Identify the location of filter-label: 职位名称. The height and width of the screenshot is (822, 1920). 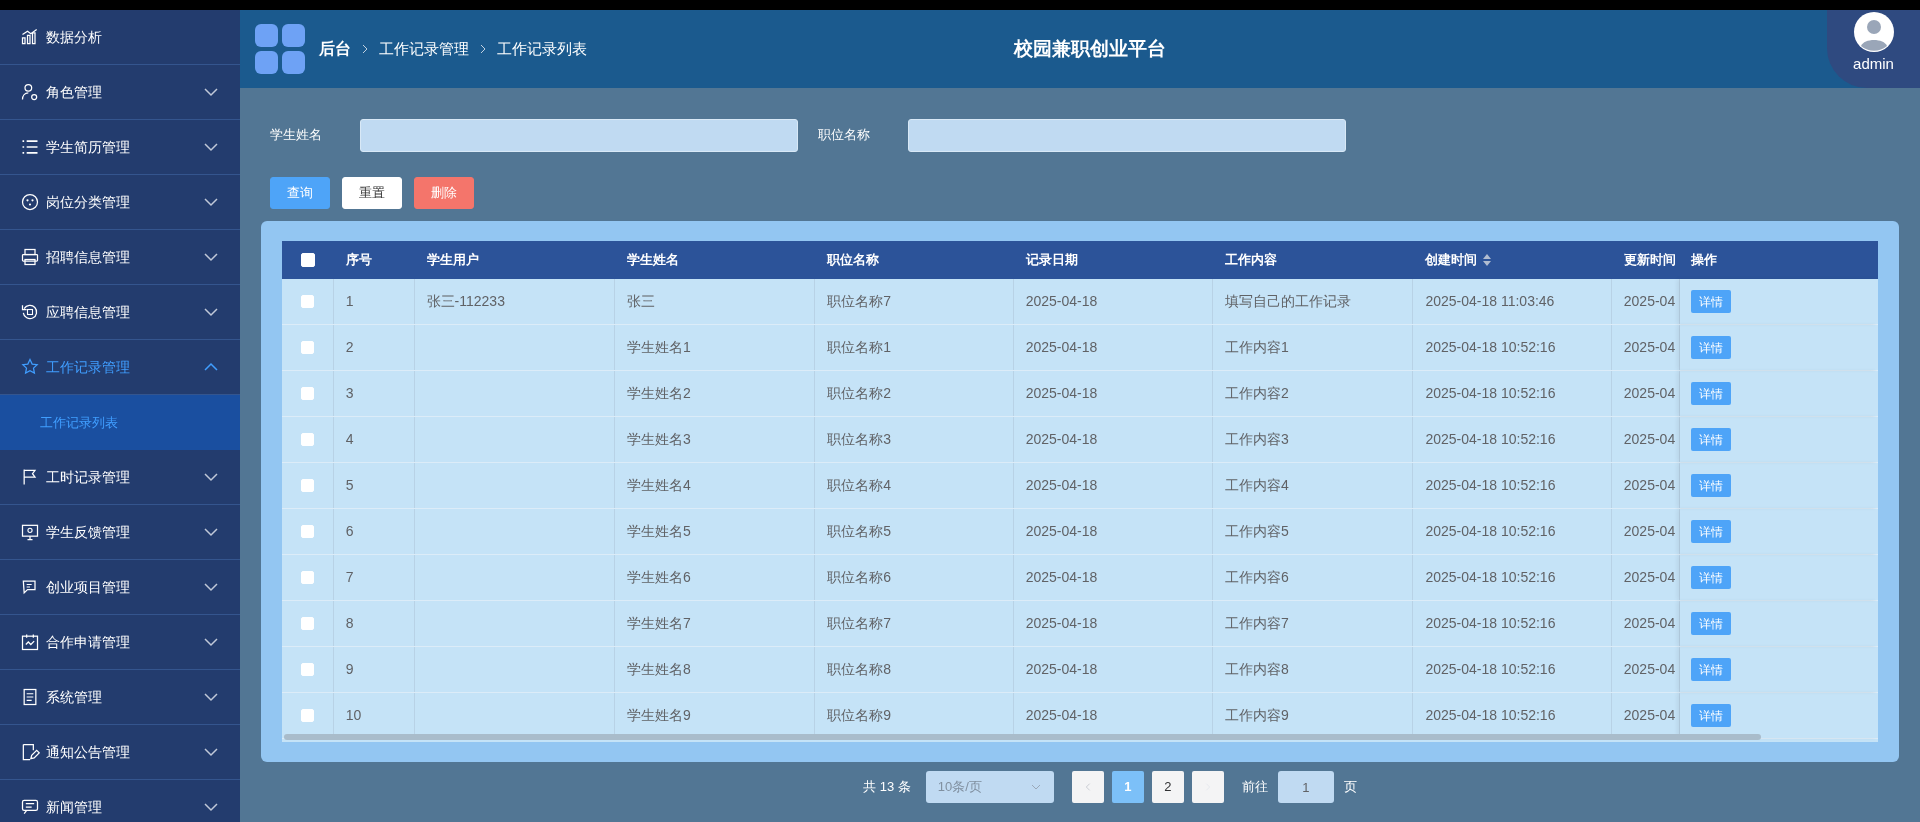
(844, 135).